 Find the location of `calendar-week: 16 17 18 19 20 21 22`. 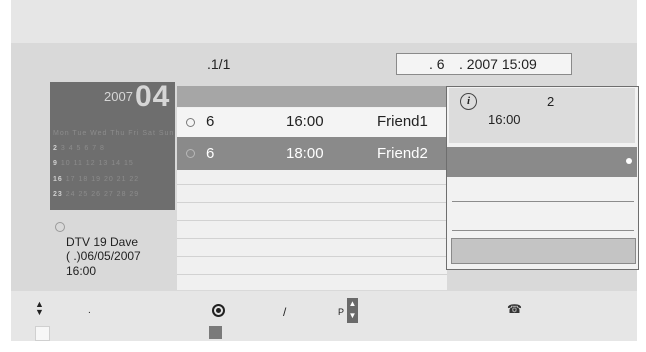

calendar-week: 16 17 18 19 20 21 22 is located at coordinates (96, 179).